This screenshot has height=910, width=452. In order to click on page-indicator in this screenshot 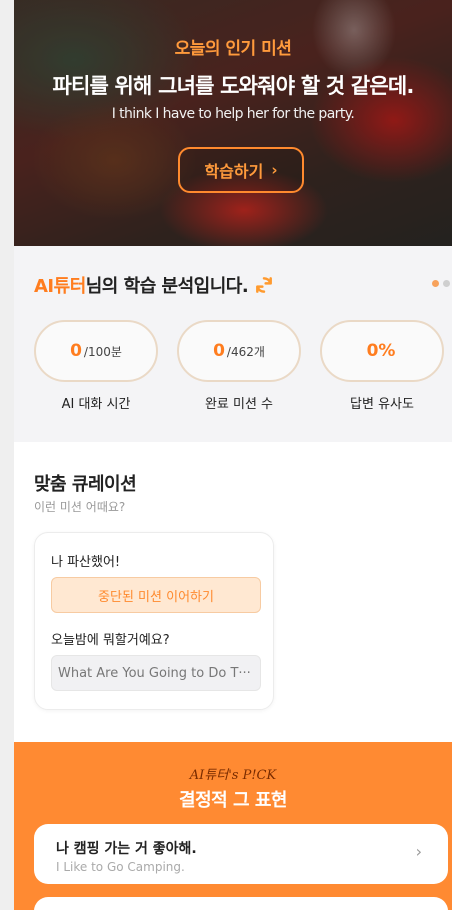, I will do `click(441, 283)`.